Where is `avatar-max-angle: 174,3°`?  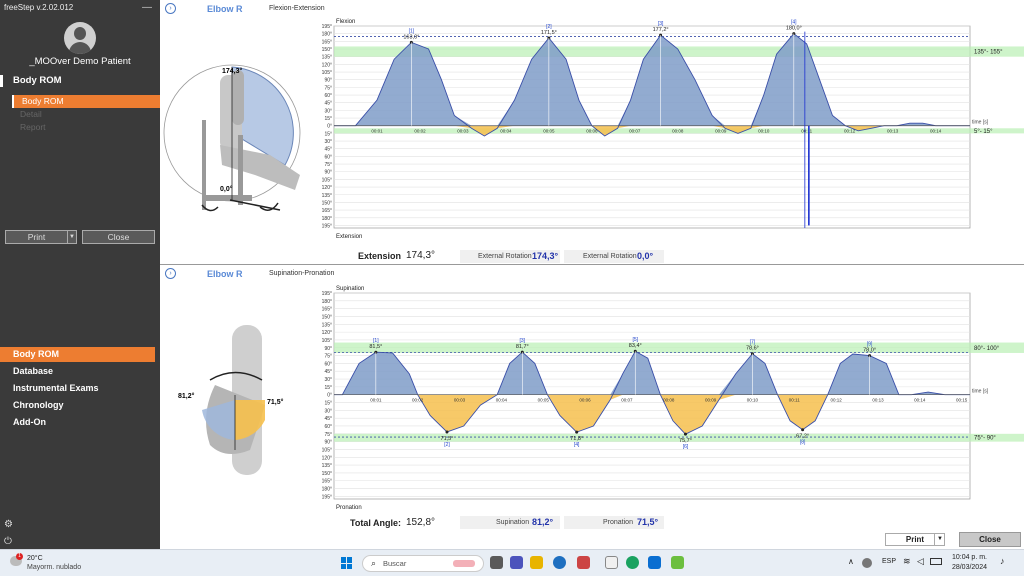
avatar-max-angle: 174,3° is located at coordinates (232, 71).